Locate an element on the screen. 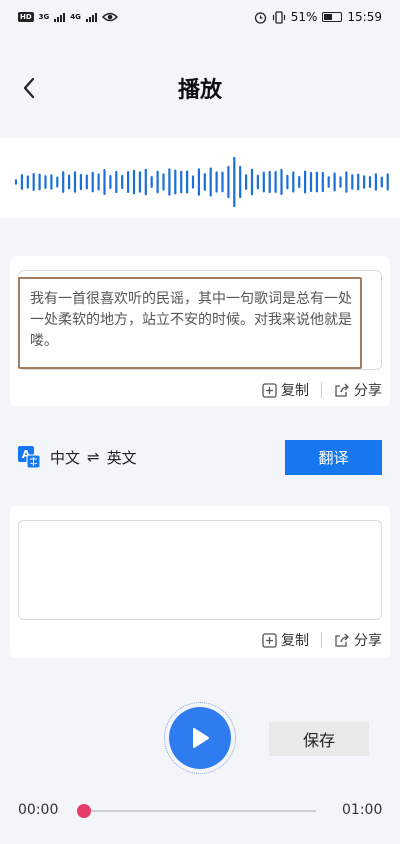 This screenshot has height=844, width=400. status-time: 15:59 is located at coordinates (364, 17).